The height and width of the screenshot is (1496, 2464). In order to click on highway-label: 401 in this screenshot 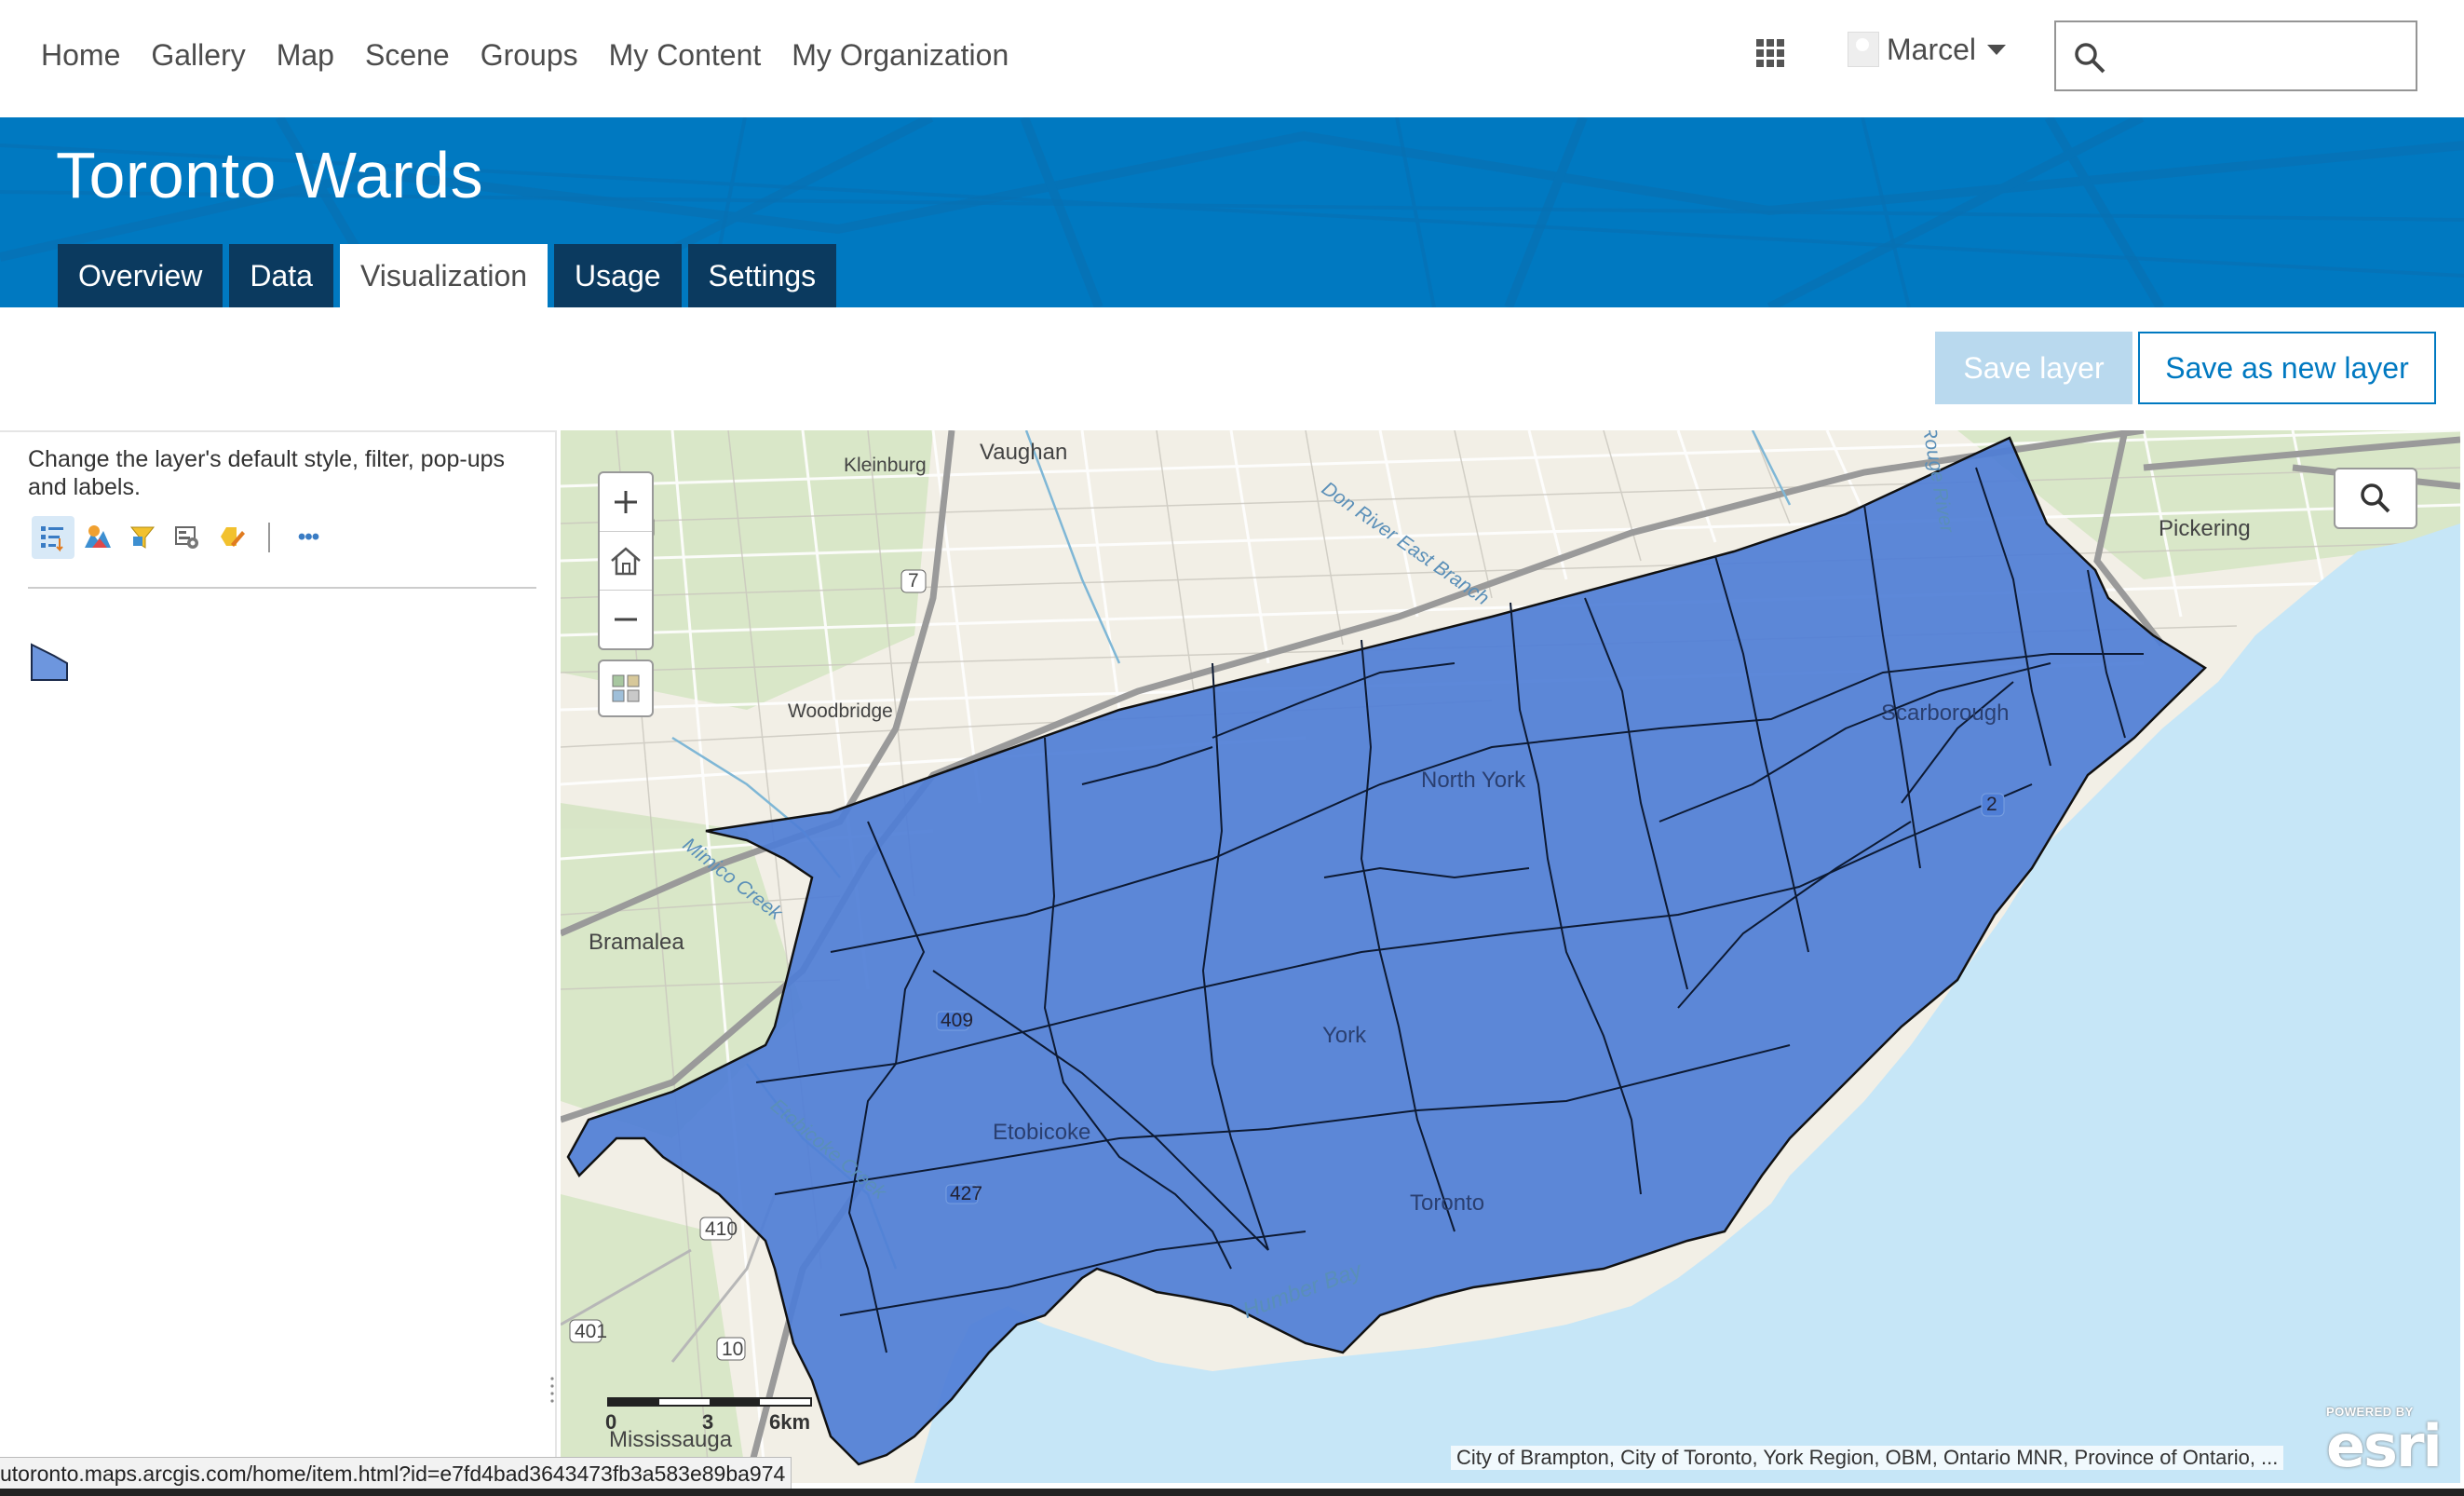, I will do `click(591, 1331)`.